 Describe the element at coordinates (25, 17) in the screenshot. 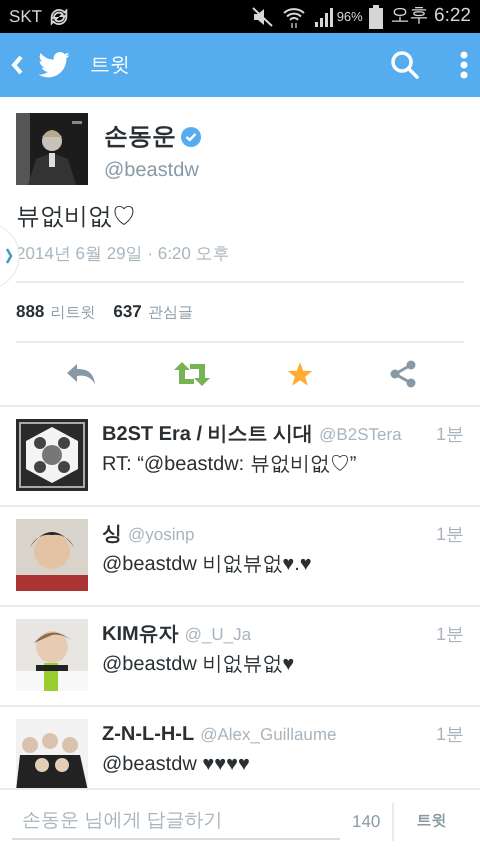

I see `carrier-name: SKT` at that location.